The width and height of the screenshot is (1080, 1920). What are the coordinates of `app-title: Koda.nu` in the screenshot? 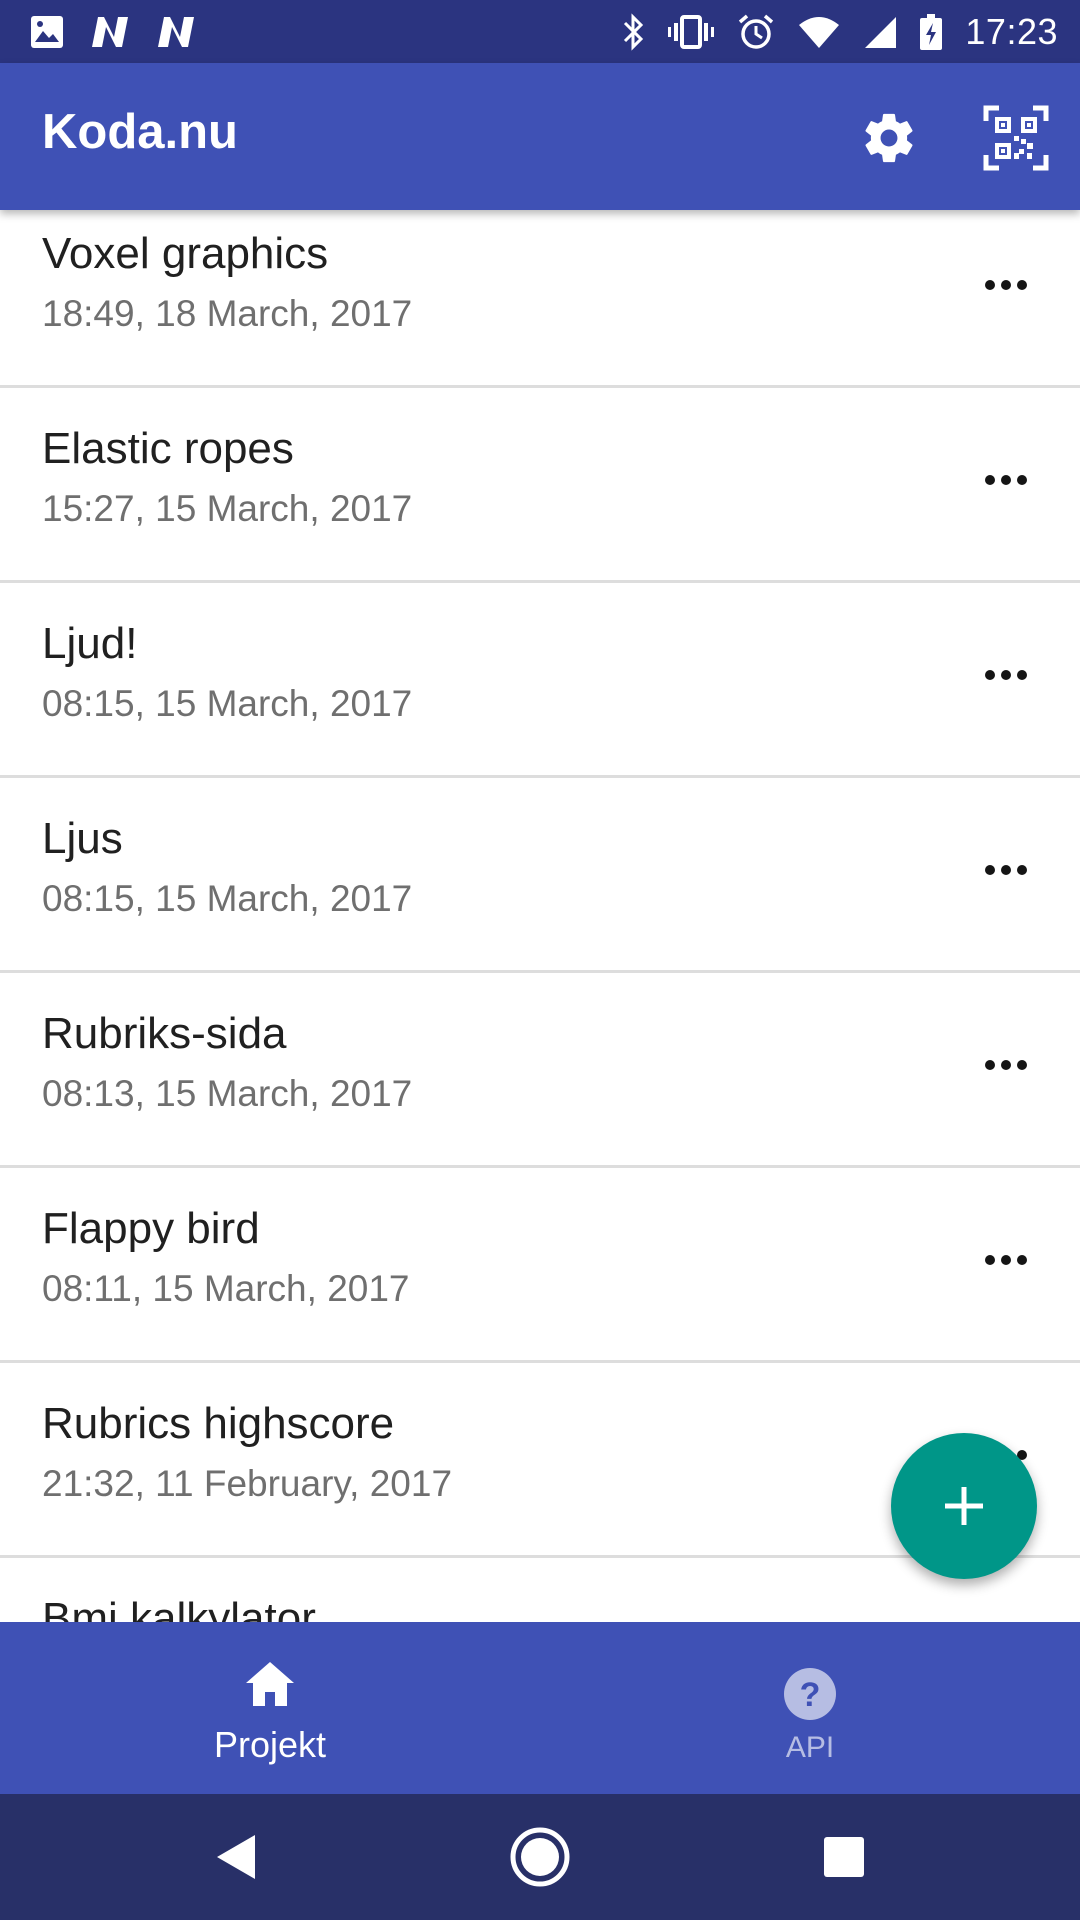 It's located at (140, 132).